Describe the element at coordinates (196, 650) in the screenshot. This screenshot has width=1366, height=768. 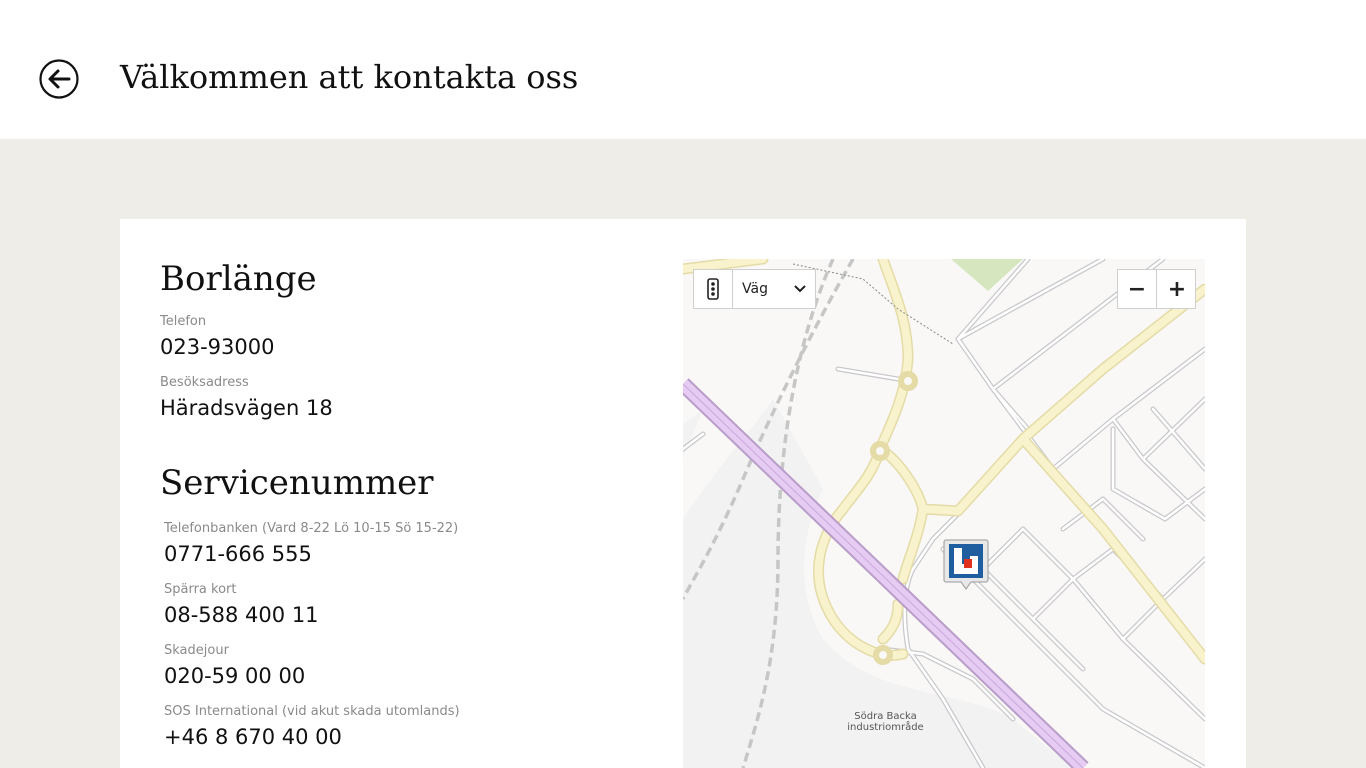
I see `service-label-skadejour: Skadejour` at that location.